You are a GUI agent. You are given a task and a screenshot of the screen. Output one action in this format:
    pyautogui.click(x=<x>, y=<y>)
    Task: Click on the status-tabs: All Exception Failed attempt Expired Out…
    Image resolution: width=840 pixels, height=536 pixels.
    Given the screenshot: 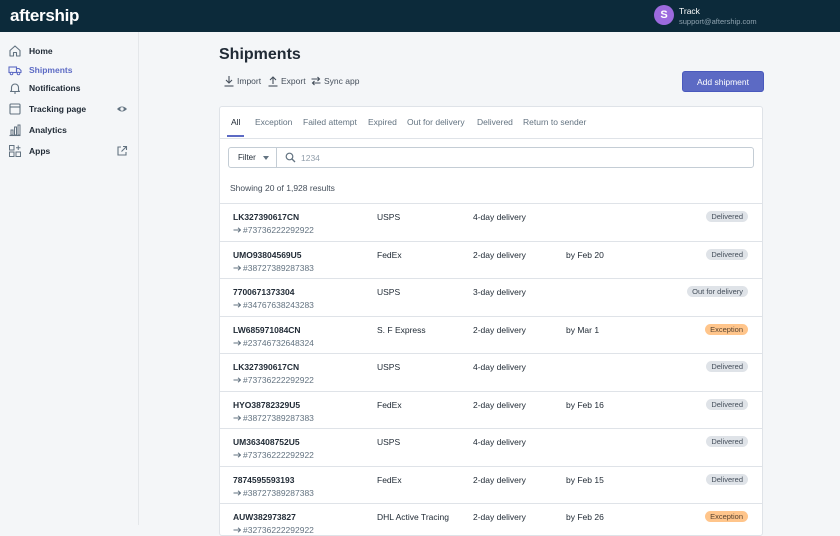 What is the action you would take?
    pyautogui.click(x=491, y=123)
    